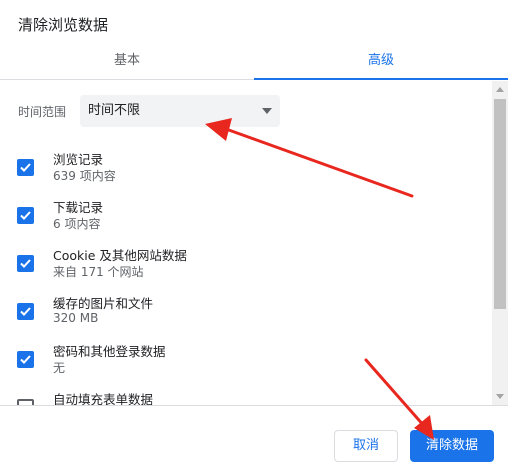 Image resolution: width=508 pixels, height=475 pixels. Describe the element at coordinates (77, 224) in the screenshot. I see `item-subtitle: 6 项内容` at that location.